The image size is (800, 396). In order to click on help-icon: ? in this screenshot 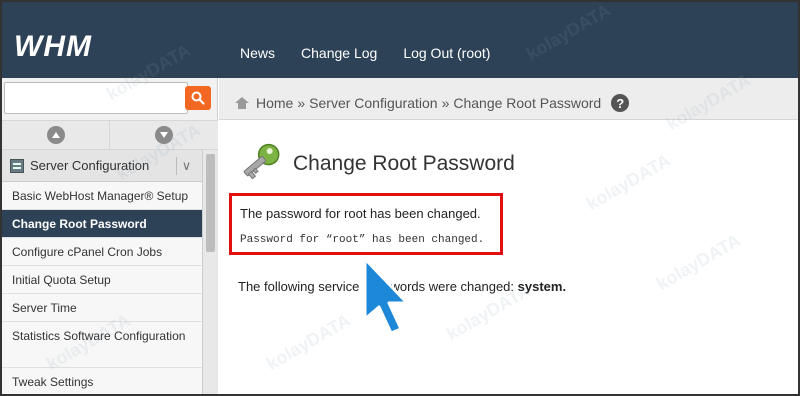, I will do `click(620, 103)`.